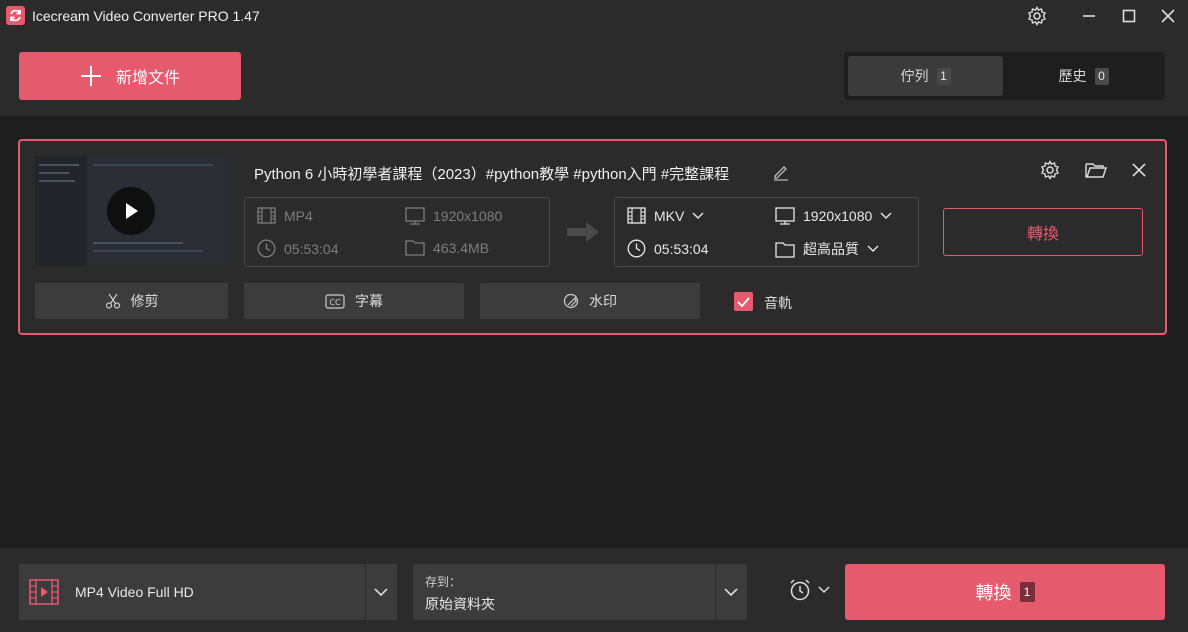 The width and height of the screenshot is (1188, 632). I want to click on watermark-button: 水印, so click(590, 301).